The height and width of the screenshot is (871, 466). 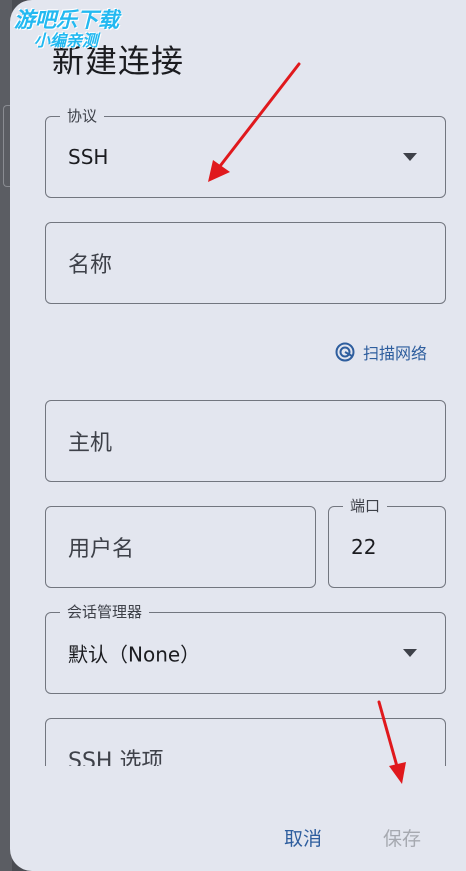 I want to click on protocol-value: SSH, so click(x=88, y=157).